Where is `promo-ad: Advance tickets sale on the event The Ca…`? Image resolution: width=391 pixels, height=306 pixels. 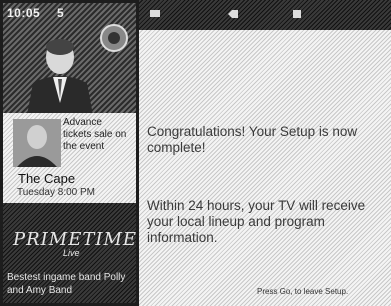
promo-ad: Advance tickets sale on the event The Ca… is located at coordinates (69, 158).